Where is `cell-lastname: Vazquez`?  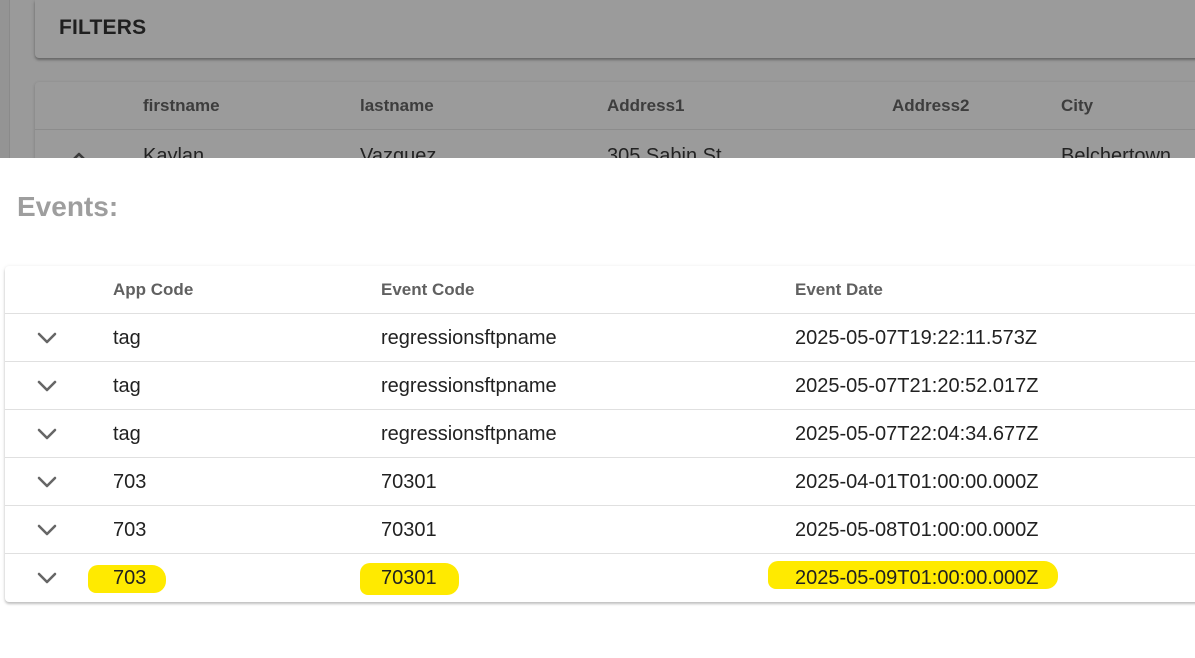
cell-lastname: Vazquez is located at coordinates (398, 151).